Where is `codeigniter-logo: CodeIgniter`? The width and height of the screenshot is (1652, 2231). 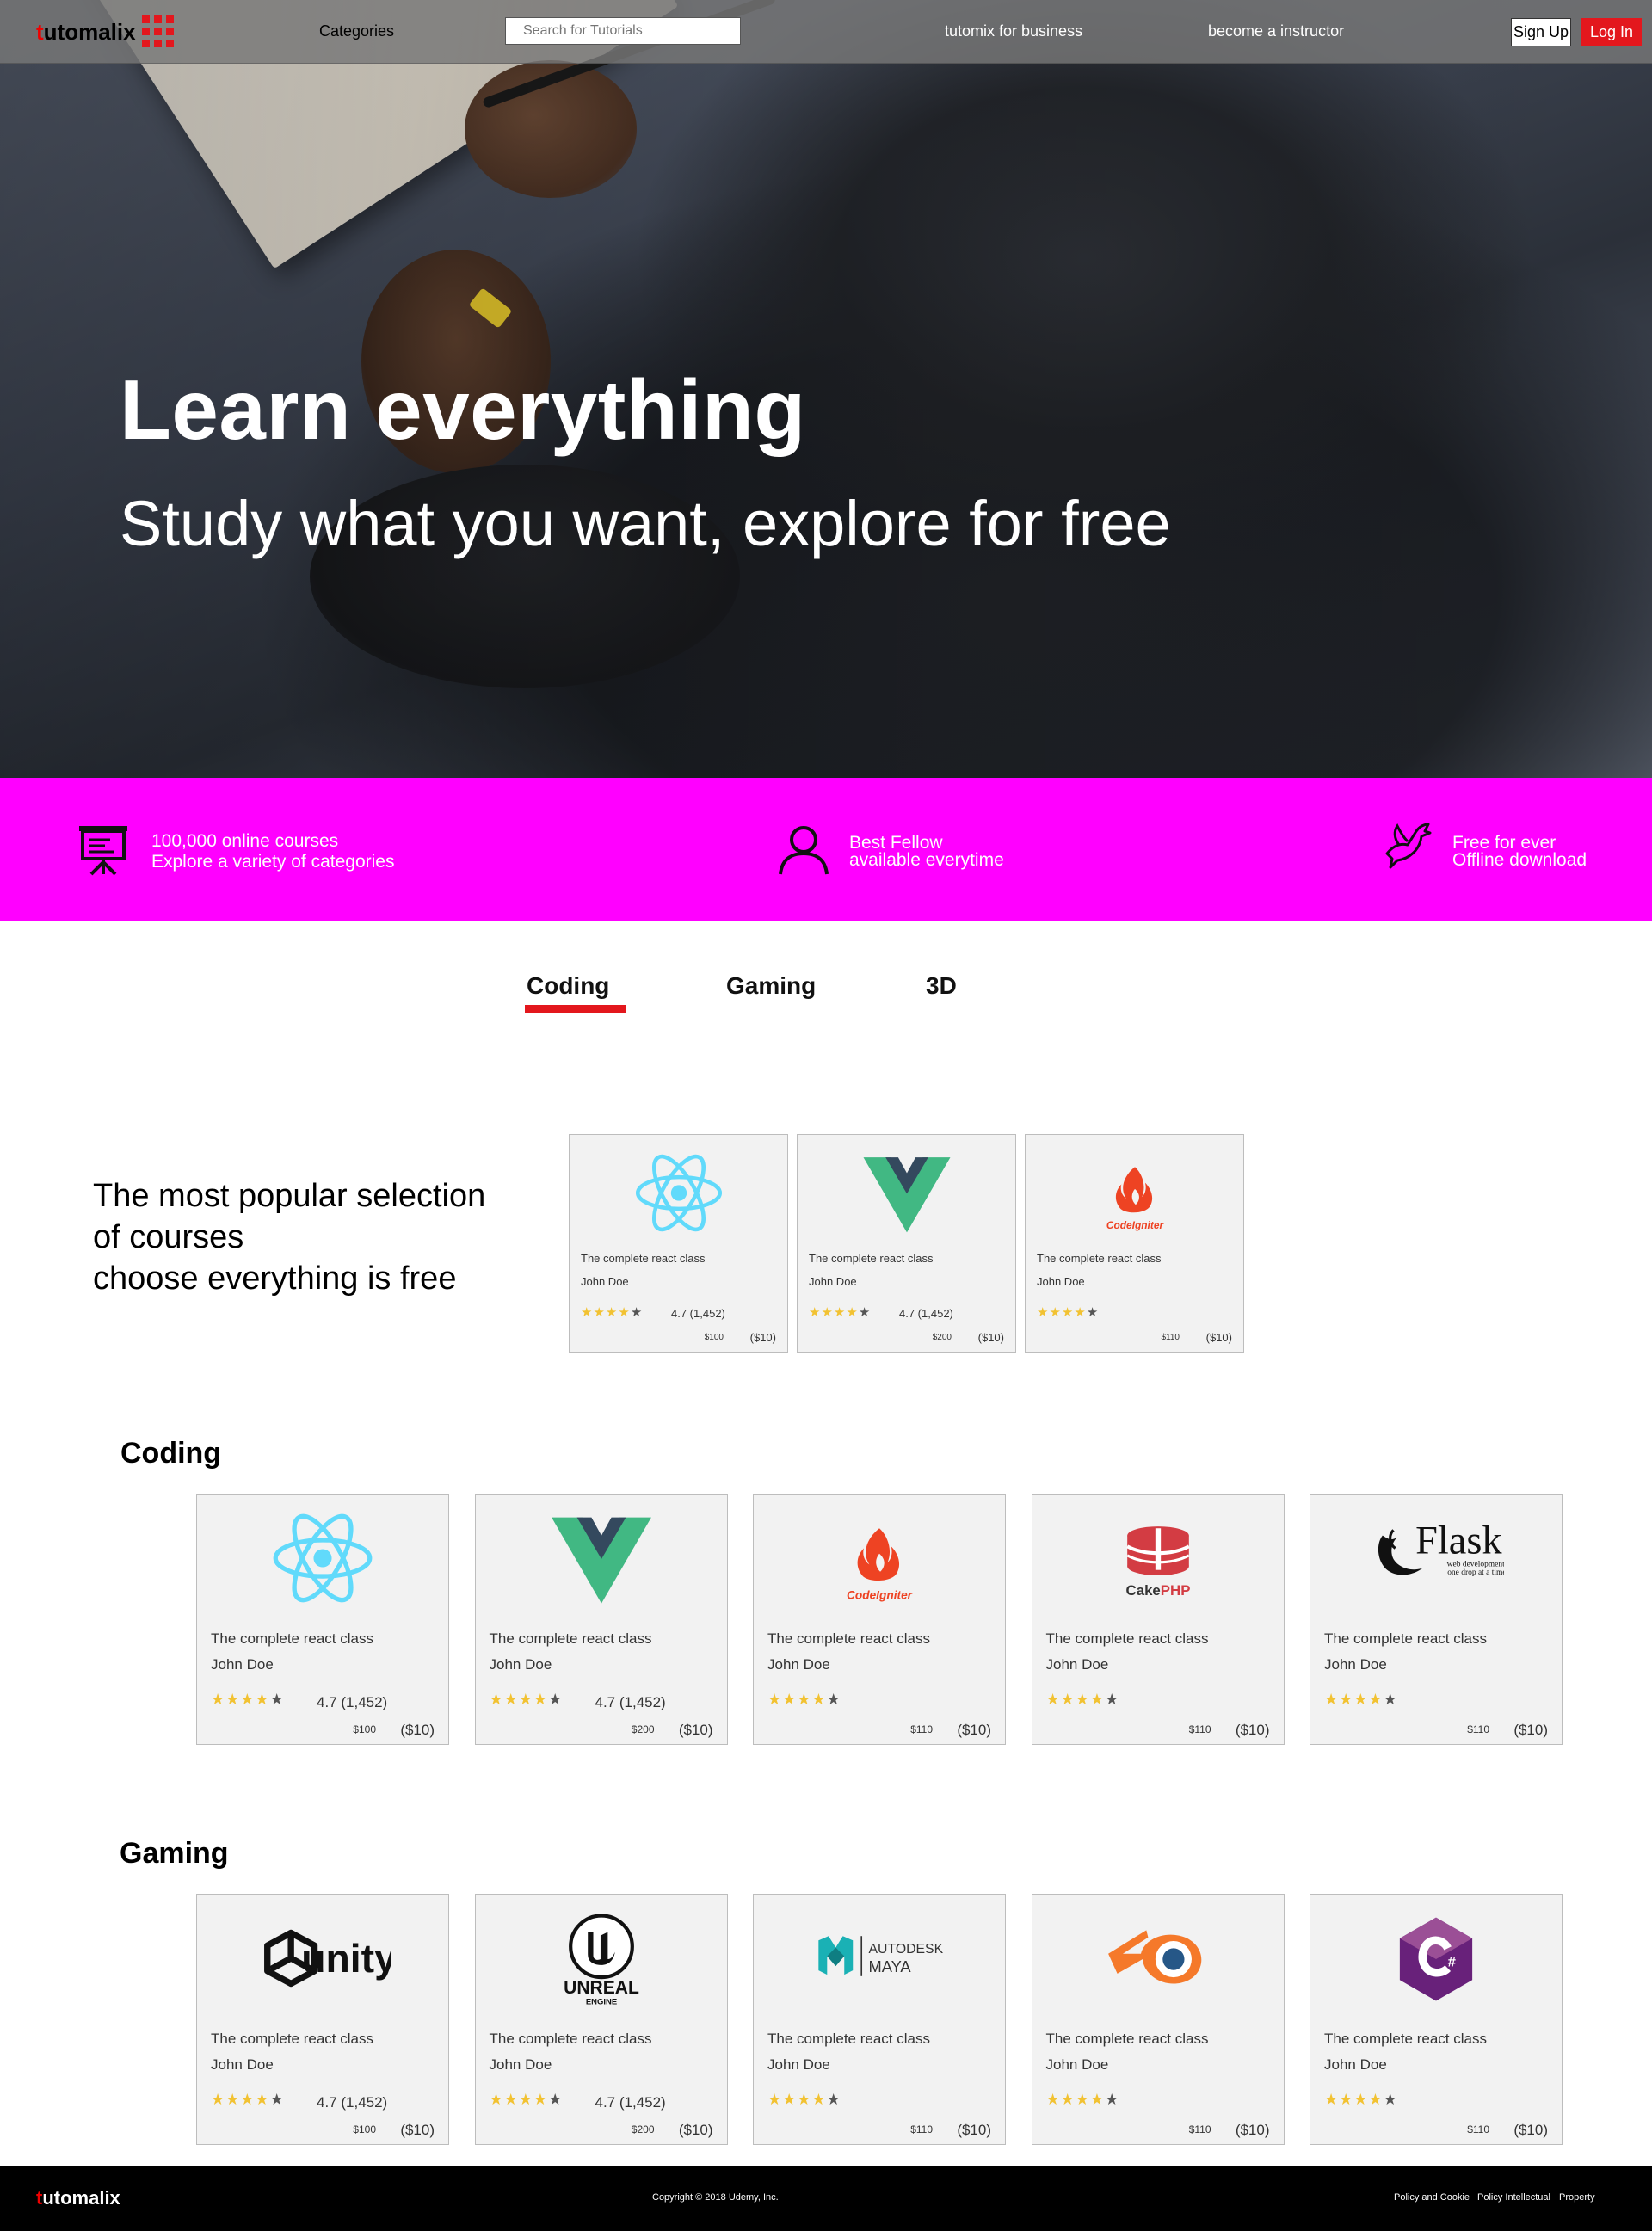
codeigniter-logo: CodeIgniter is located at coordinates (879, 1558).